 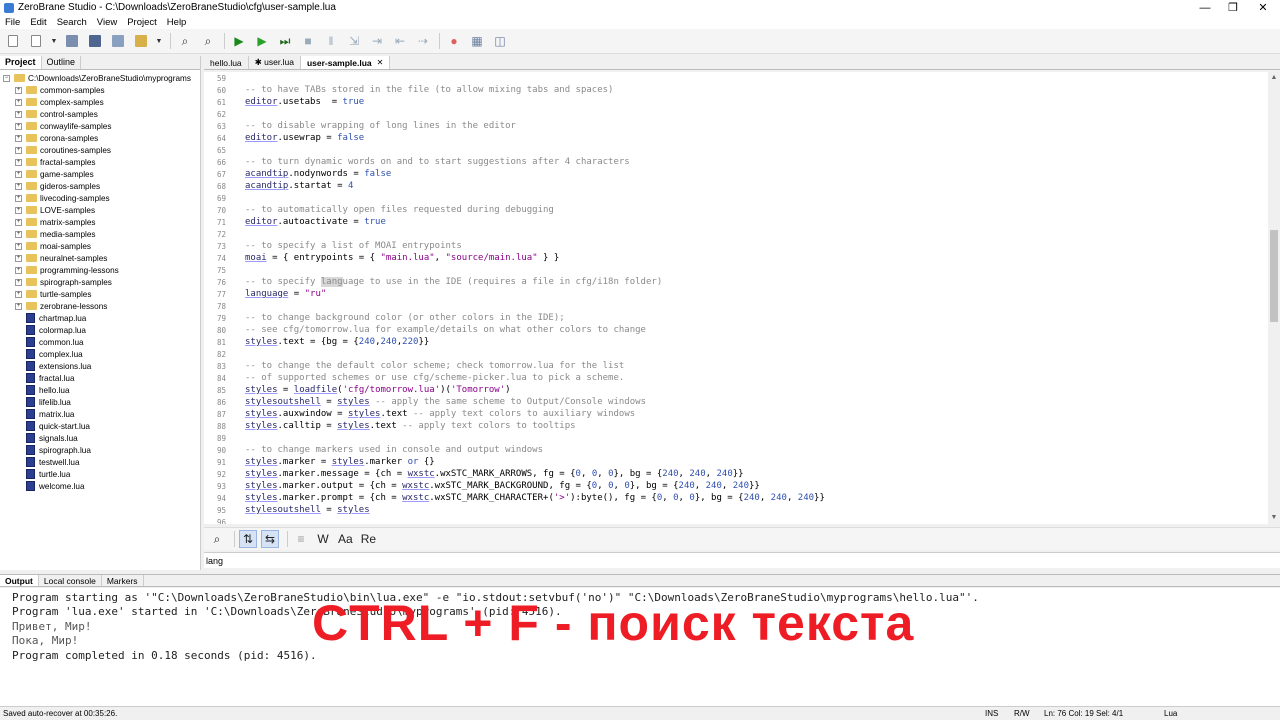 What do you see at coordinates (248, 539) in the screenshot?
I see `in-selection-icon: ⇅` at bounding box center [248, 539].